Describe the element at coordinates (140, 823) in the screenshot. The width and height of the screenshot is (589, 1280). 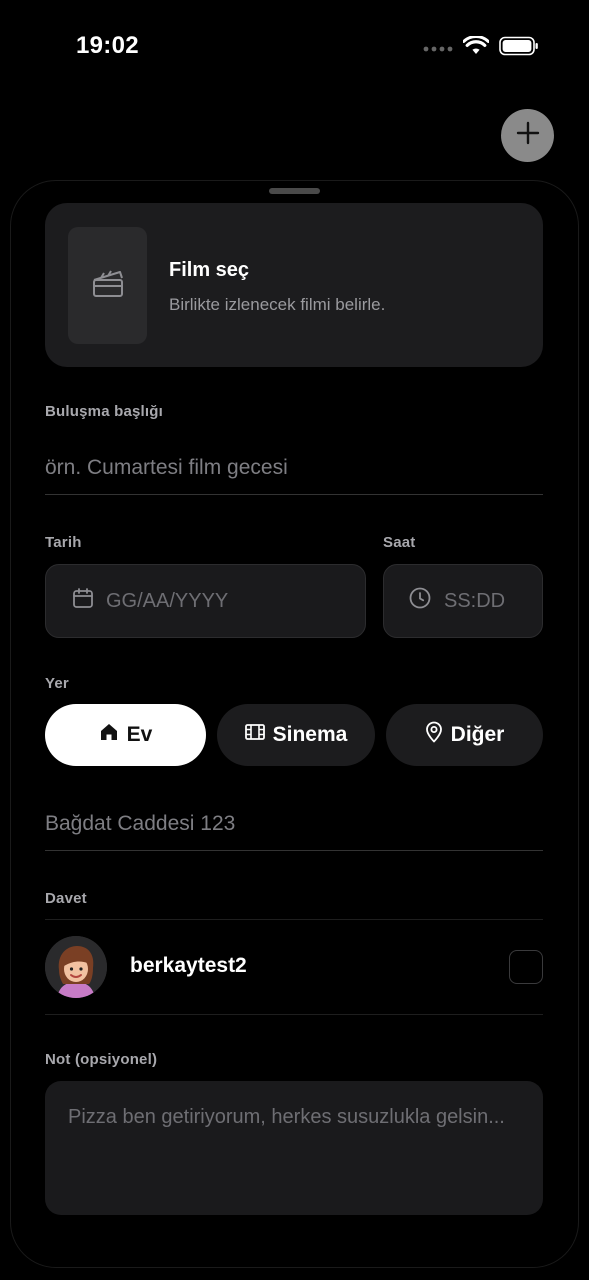
I see `address-placeholder: Bağdat Caddesi 123` at that location.